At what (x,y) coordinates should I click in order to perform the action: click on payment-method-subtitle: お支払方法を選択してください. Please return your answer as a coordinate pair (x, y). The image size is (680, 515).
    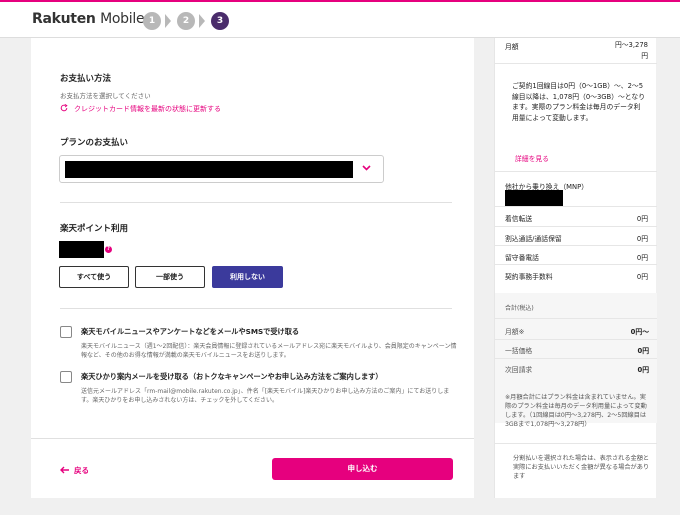
    Looking at the image, I should click on (105, 96).